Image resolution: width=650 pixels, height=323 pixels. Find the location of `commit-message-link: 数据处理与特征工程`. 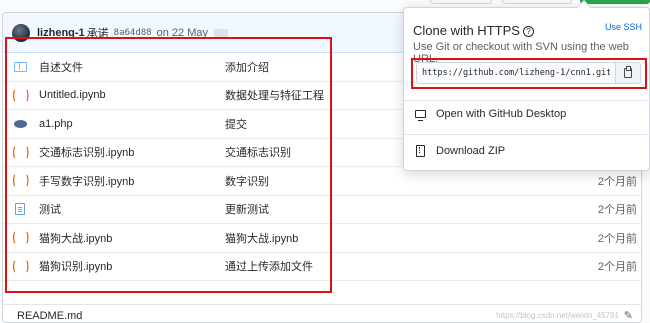

commit-message-link: 数据处理与特征工程 is located at coordinates (274, 95).